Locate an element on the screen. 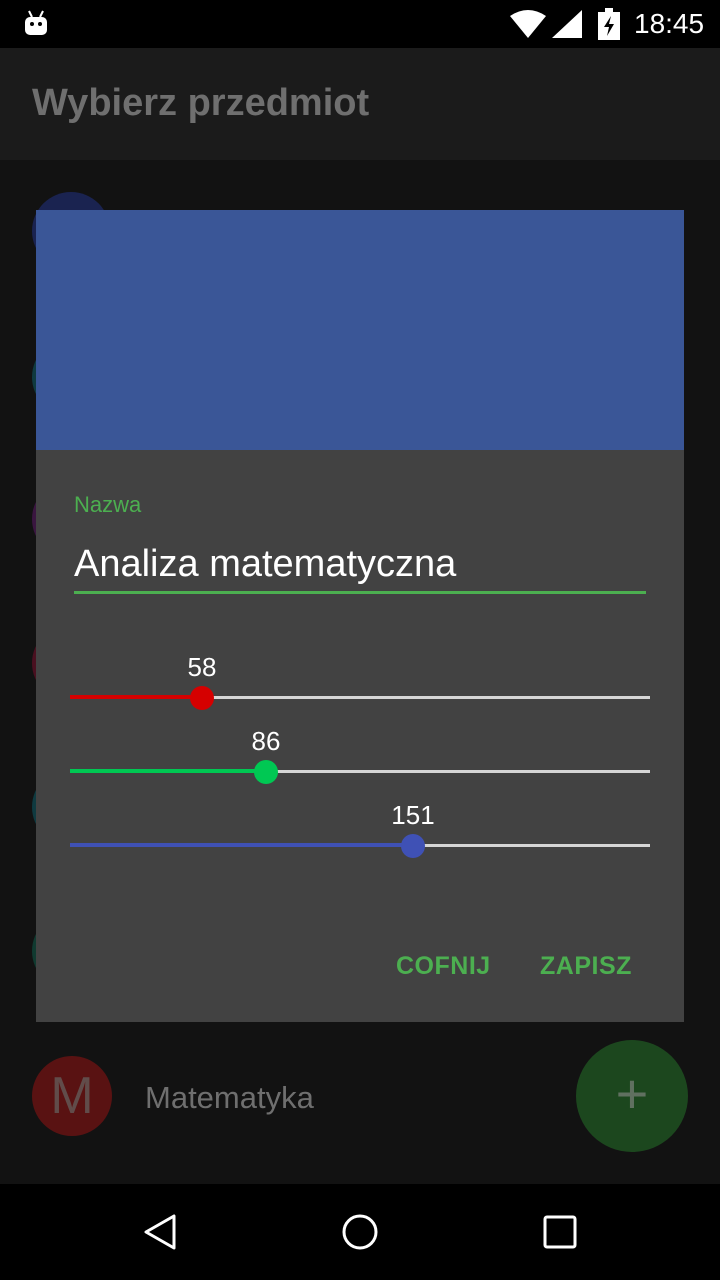 The height and width of the screenshot is (1280, 720). avatar: M is located at coordinates (72, 1096).